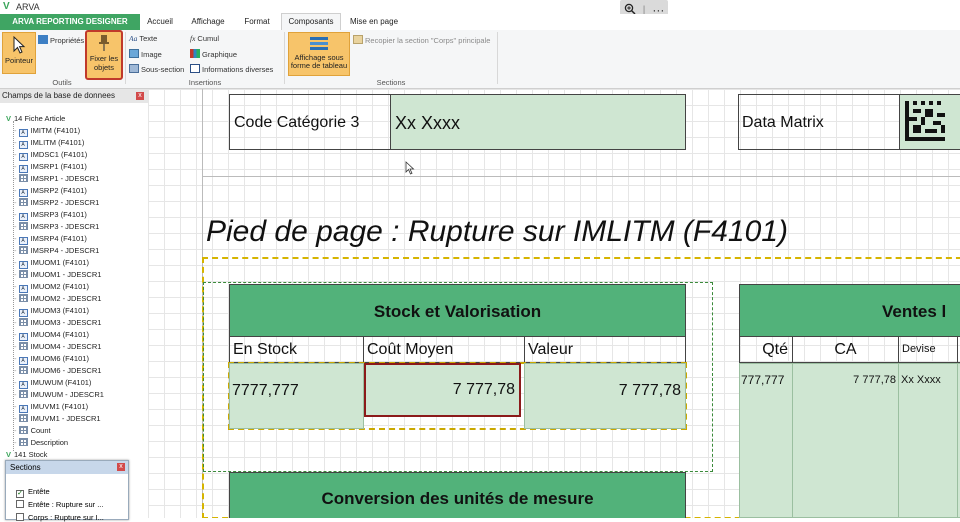 This screenshot has width=960, height=522. Describe the element at coordinates (43, 39) in the screenshot. I see `properties-icon` at that location.